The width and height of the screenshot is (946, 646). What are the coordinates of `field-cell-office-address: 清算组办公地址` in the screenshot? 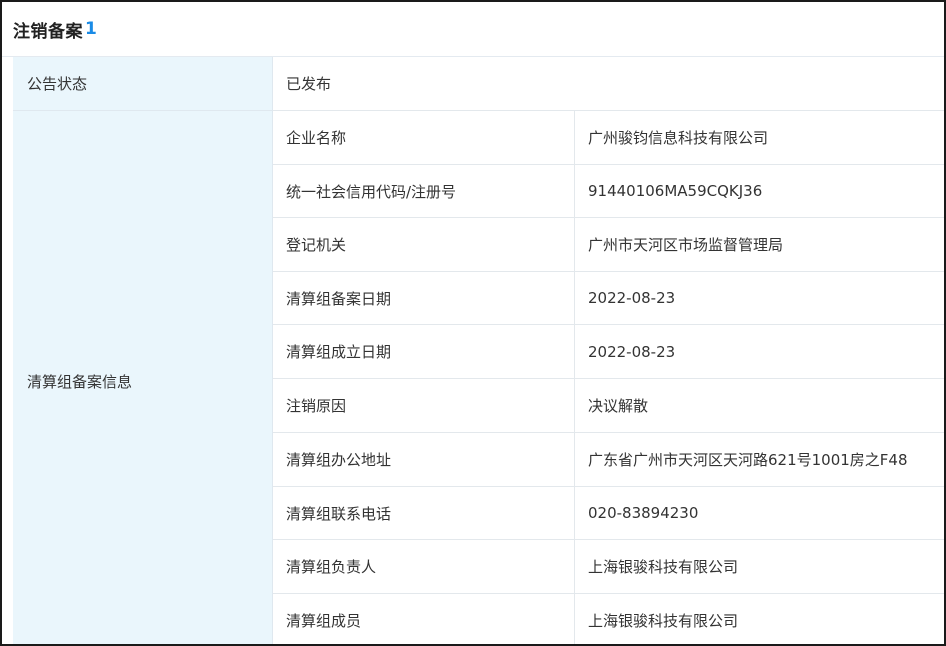 It's located at (424, 460).